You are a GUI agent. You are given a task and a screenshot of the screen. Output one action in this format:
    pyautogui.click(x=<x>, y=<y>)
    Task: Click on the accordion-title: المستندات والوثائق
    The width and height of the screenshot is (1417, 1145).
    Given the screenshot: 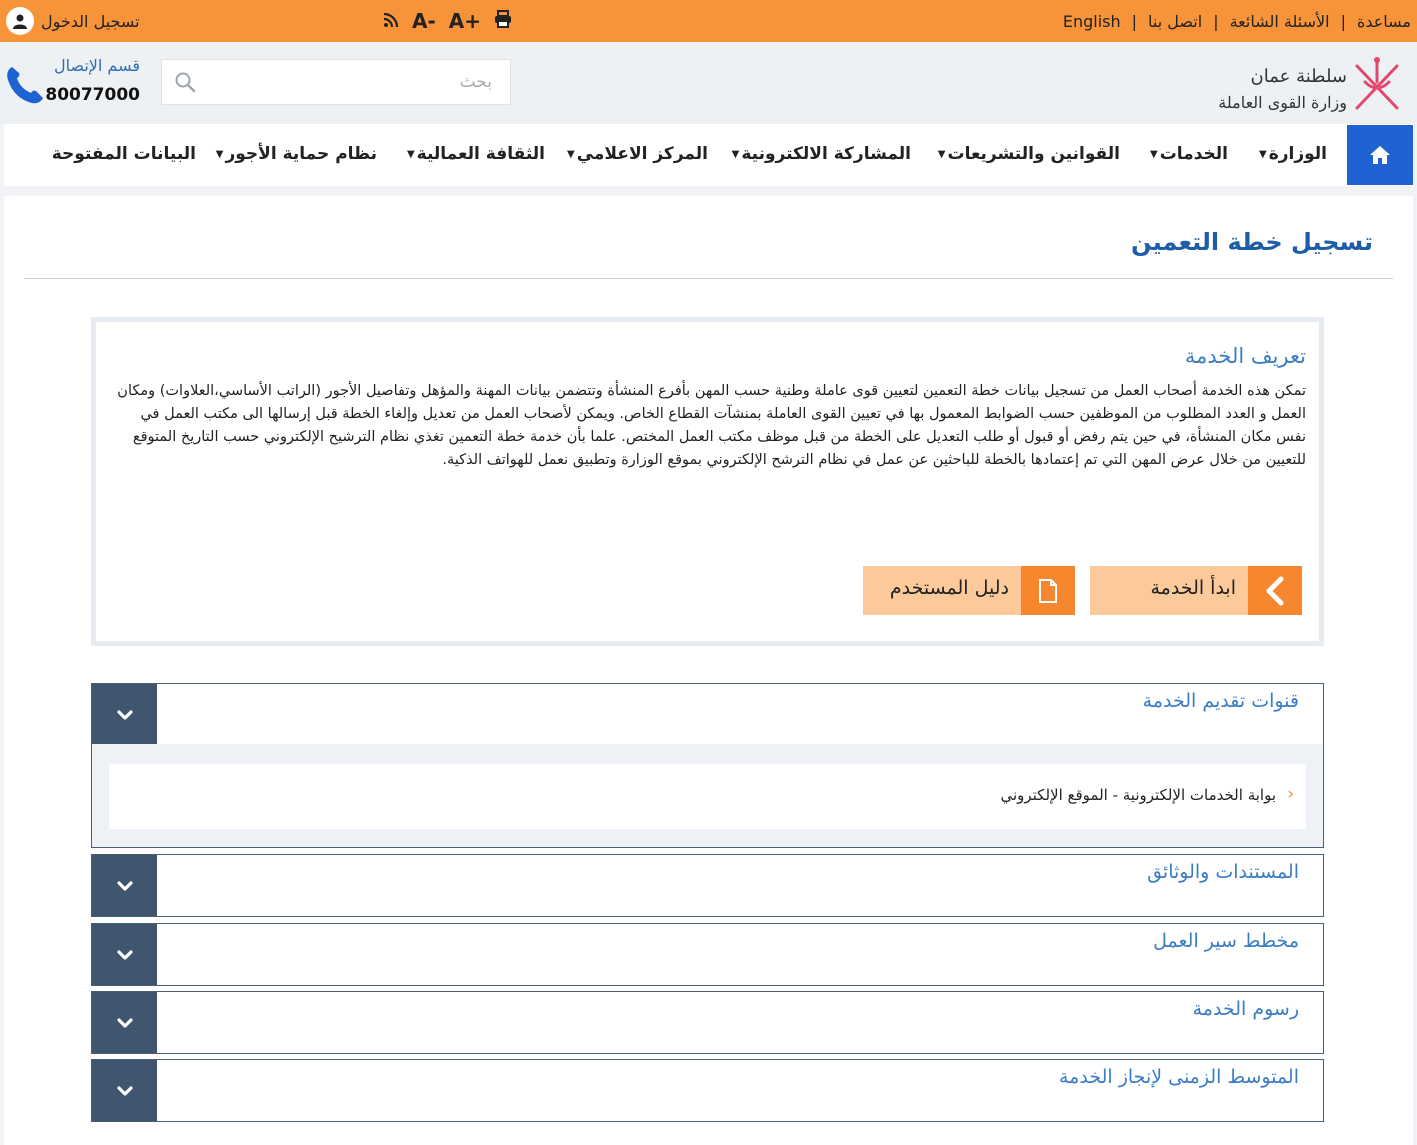 What is the action you would take?
    pyautogui.click(x=1223, y=872)
    